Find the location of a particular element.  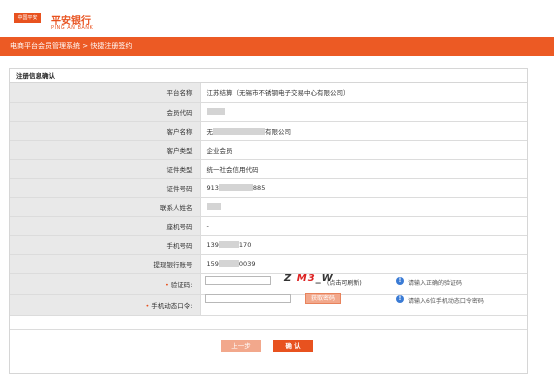

table-row: 平台名称 江苏结算（无锡市不锈钢电子交易中心有限公司） is located at coordinates (268, 93).